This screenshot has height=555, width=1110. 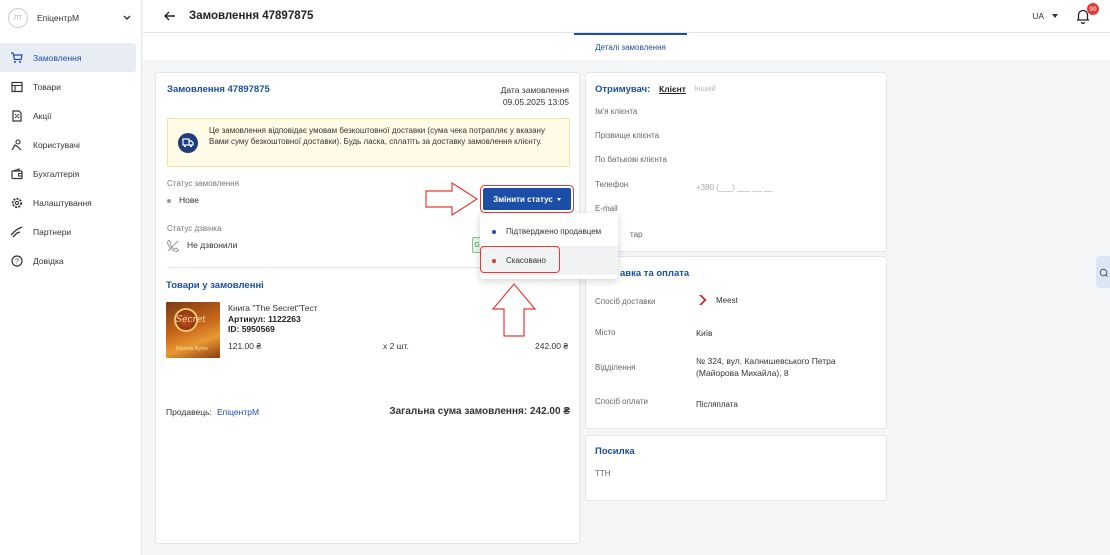 I want to click on brand-avatar: ЛТ, so click(x=18, y=18).